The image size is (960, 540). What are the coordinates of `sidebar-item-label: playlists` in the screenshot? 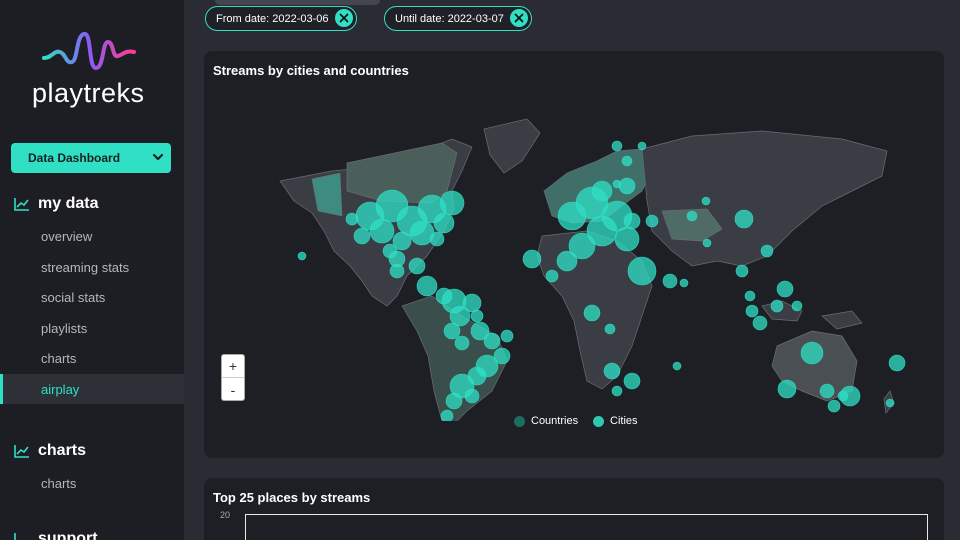 It's located at (64, 328).